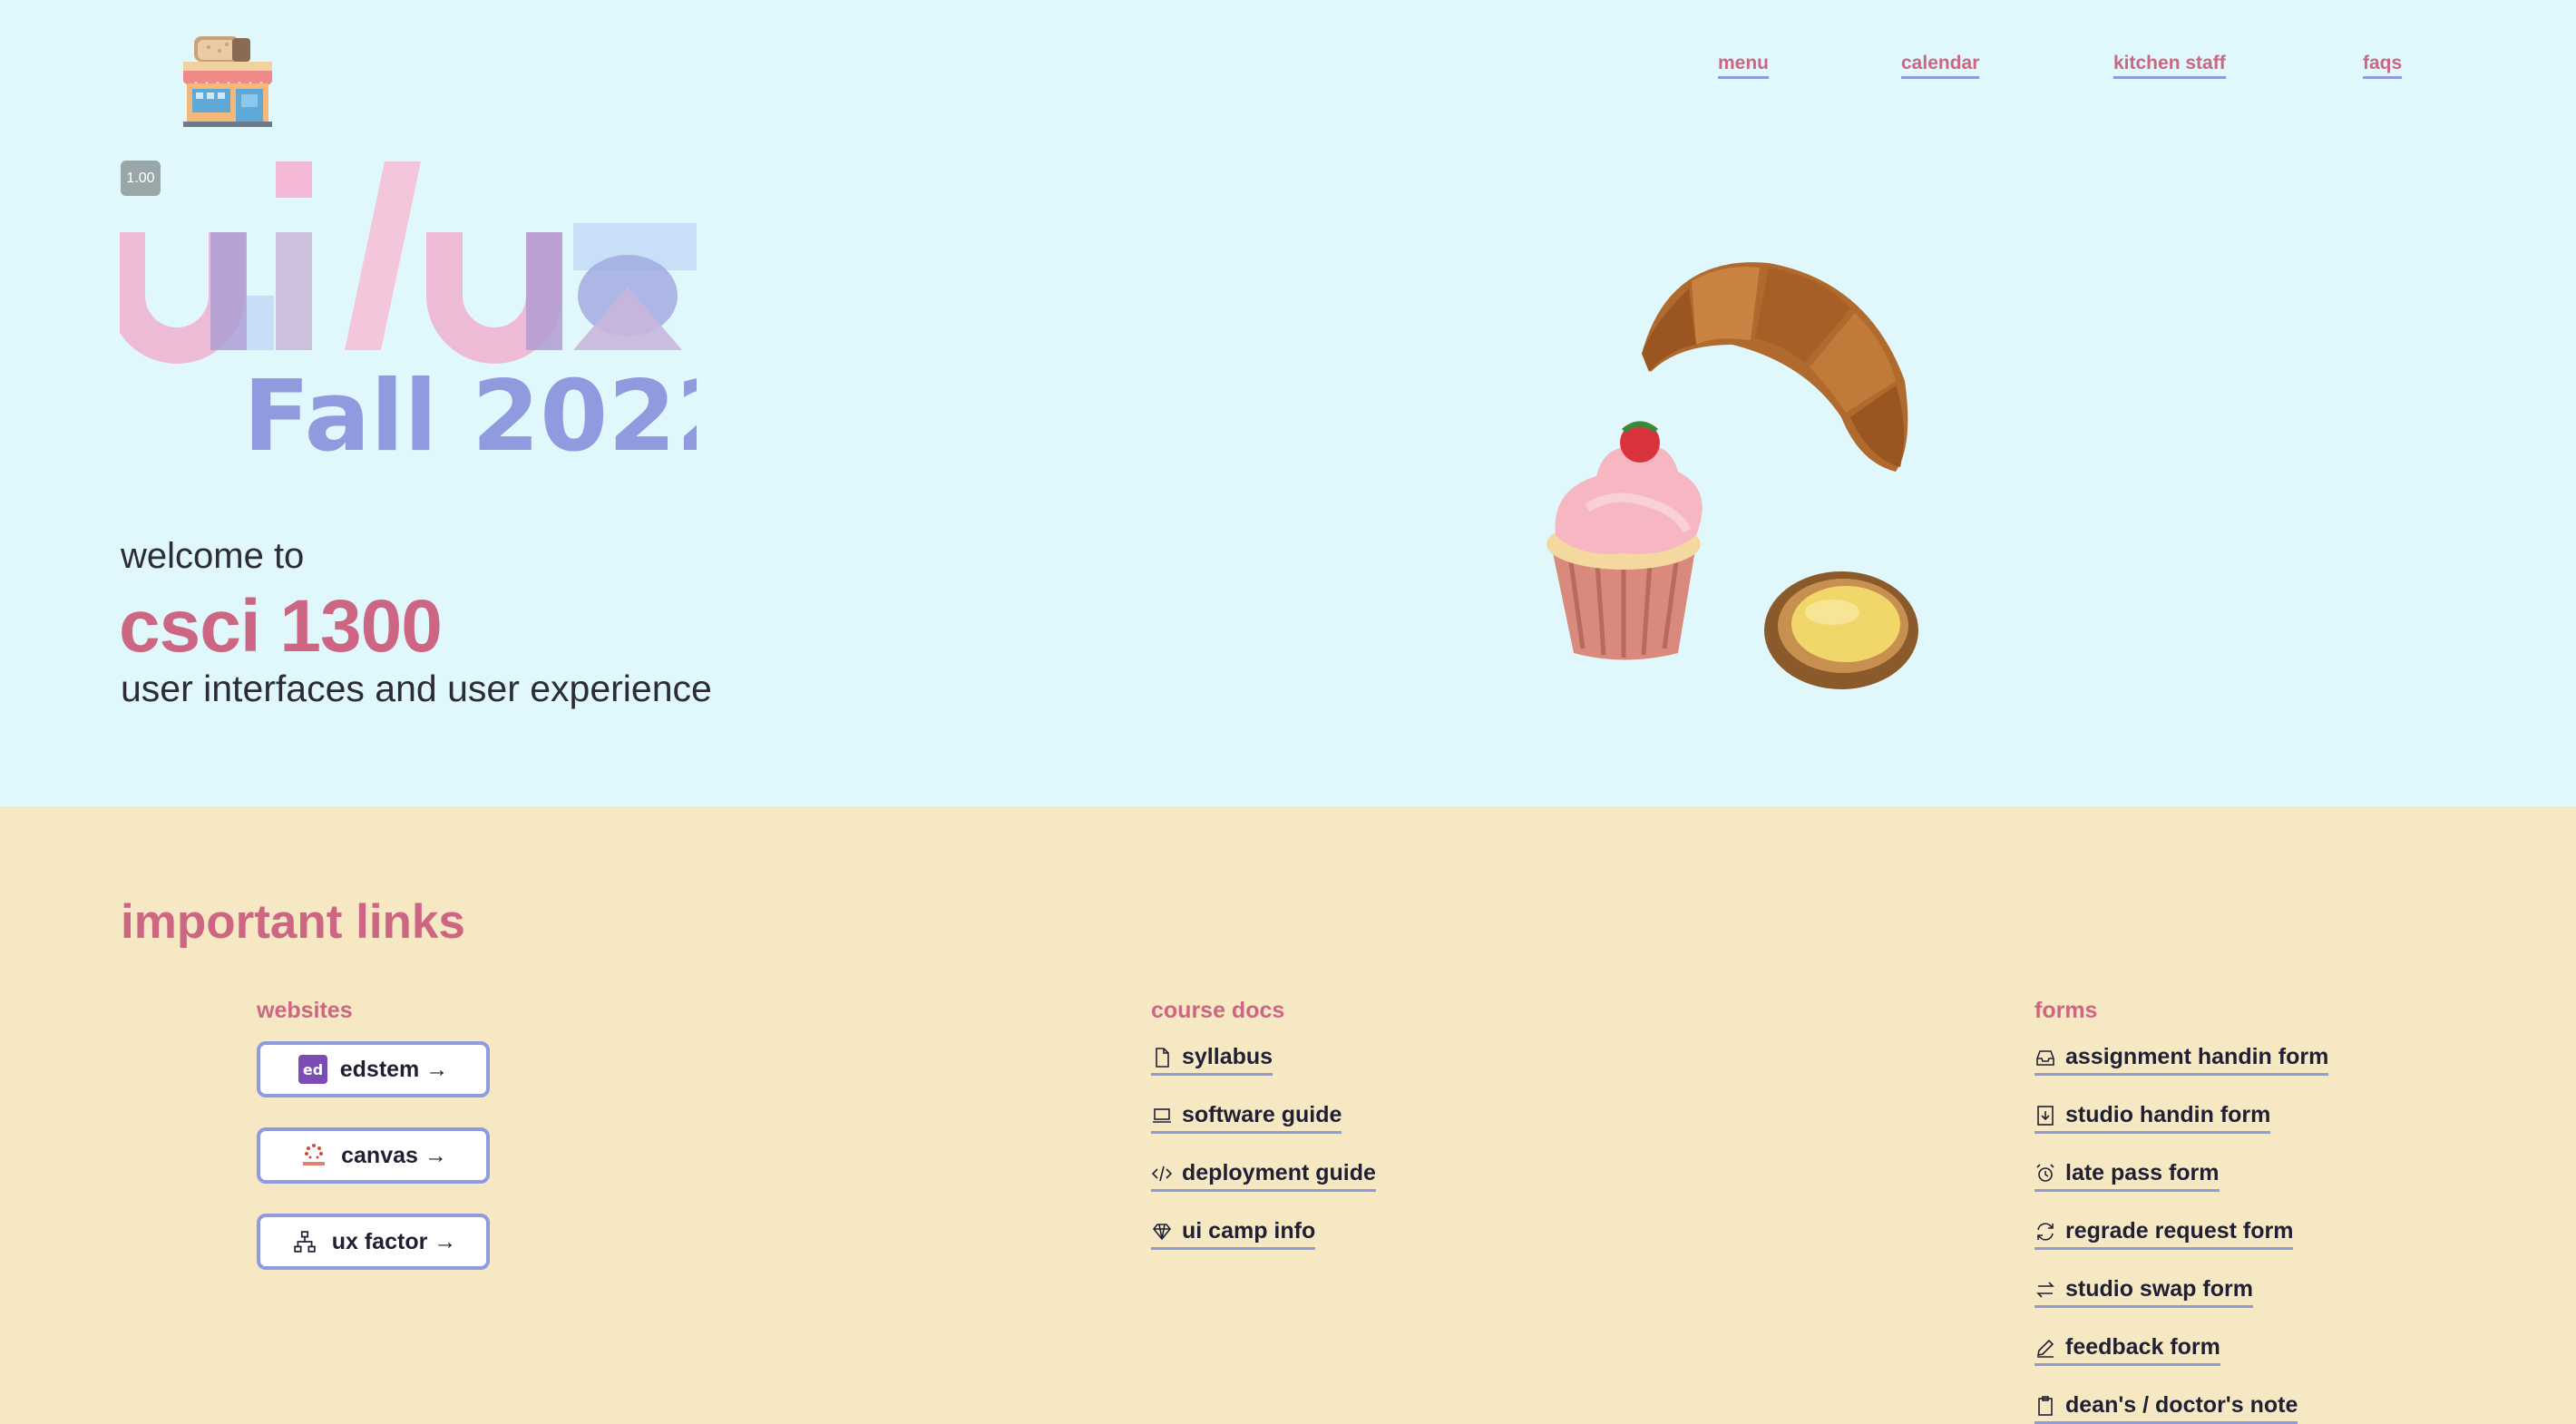 The height and width of the screenshot is (1424, 2576). I want to click on edstem-label: edstem →, so click(394, 1069).